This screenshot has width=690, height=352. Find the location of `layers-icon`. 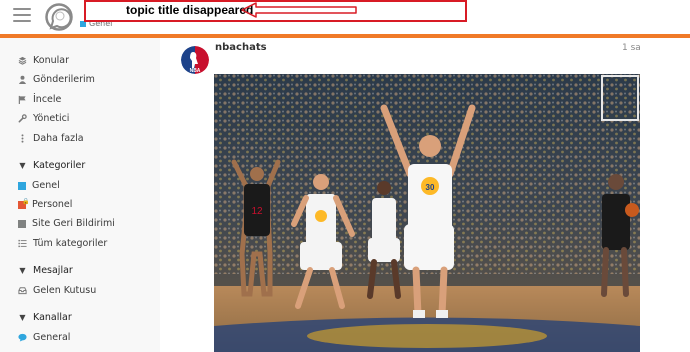

layers-icon is located at coordinates (22, 60).